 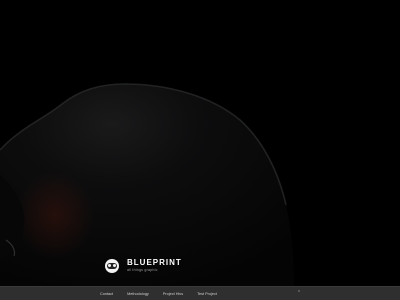 I want to click on ear-glow, so click(x=55, y=215).